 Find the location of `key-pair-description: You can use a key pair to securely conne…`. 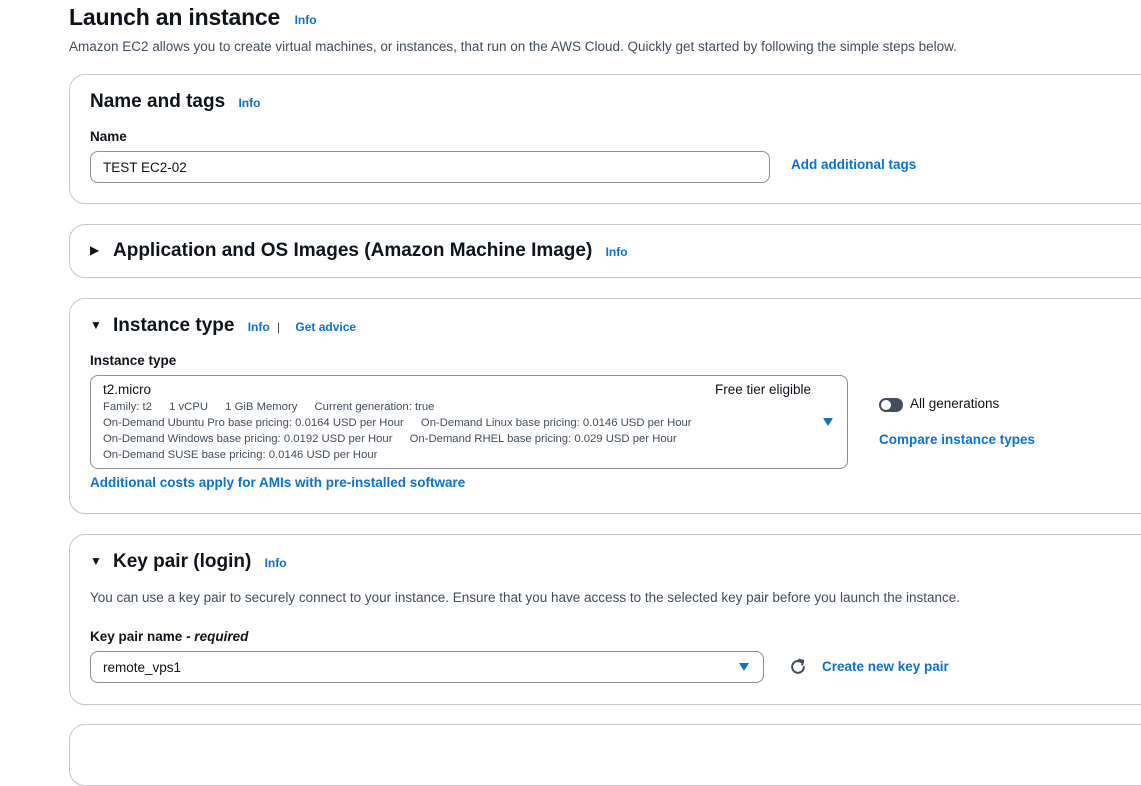

key-pair-description: You can use a key pair to securely conne… is located at coordinates (525, 597).